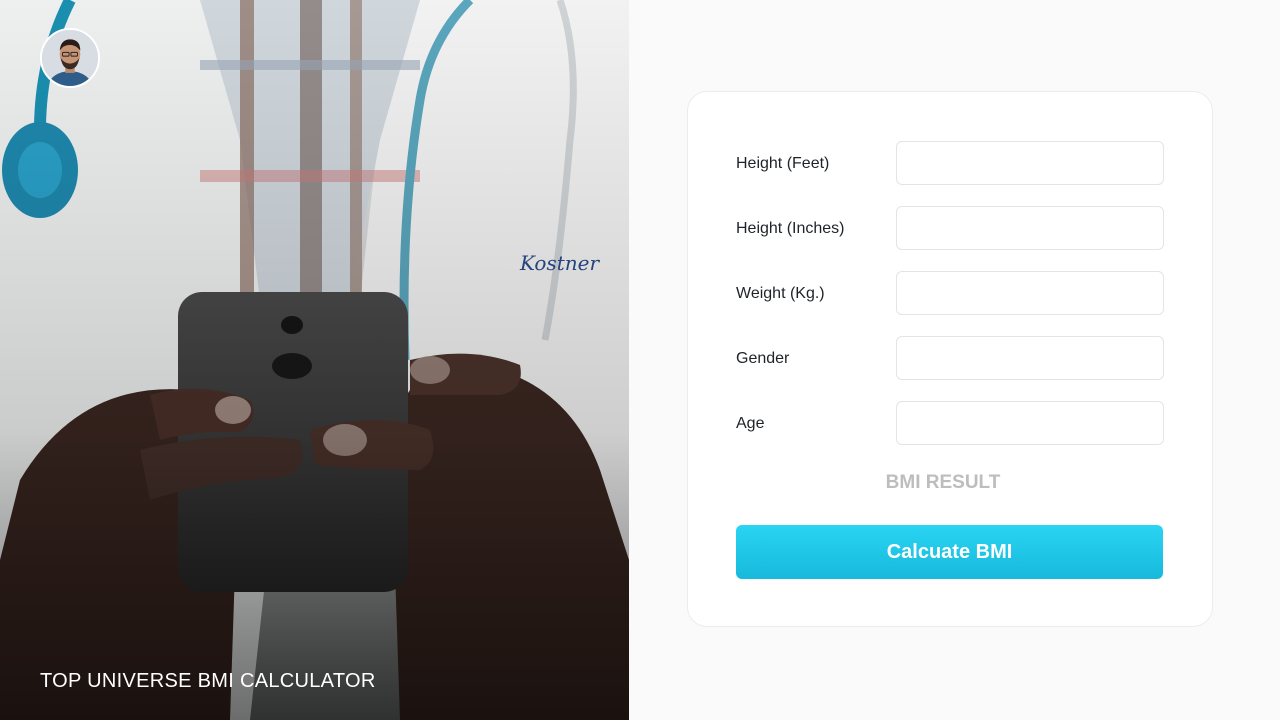  Describe the element at coordinates (1030, 423) in the screenshot. I see `age-input` at that location.